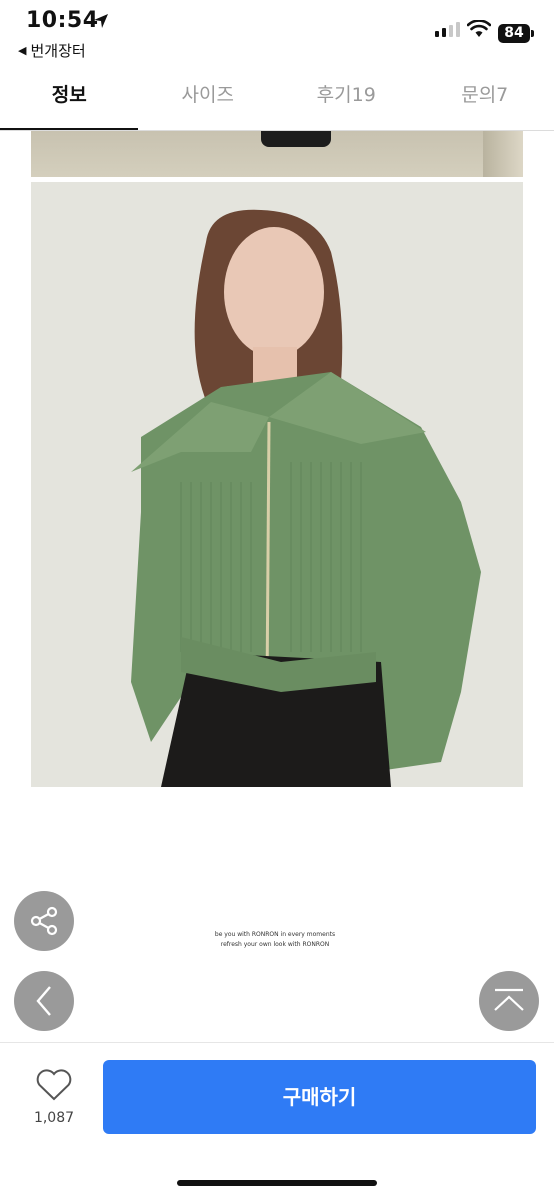  What do you see at coordinates (532, 33) in the screenshot?
I see `battery-tip` at bounding box center [532, 33].